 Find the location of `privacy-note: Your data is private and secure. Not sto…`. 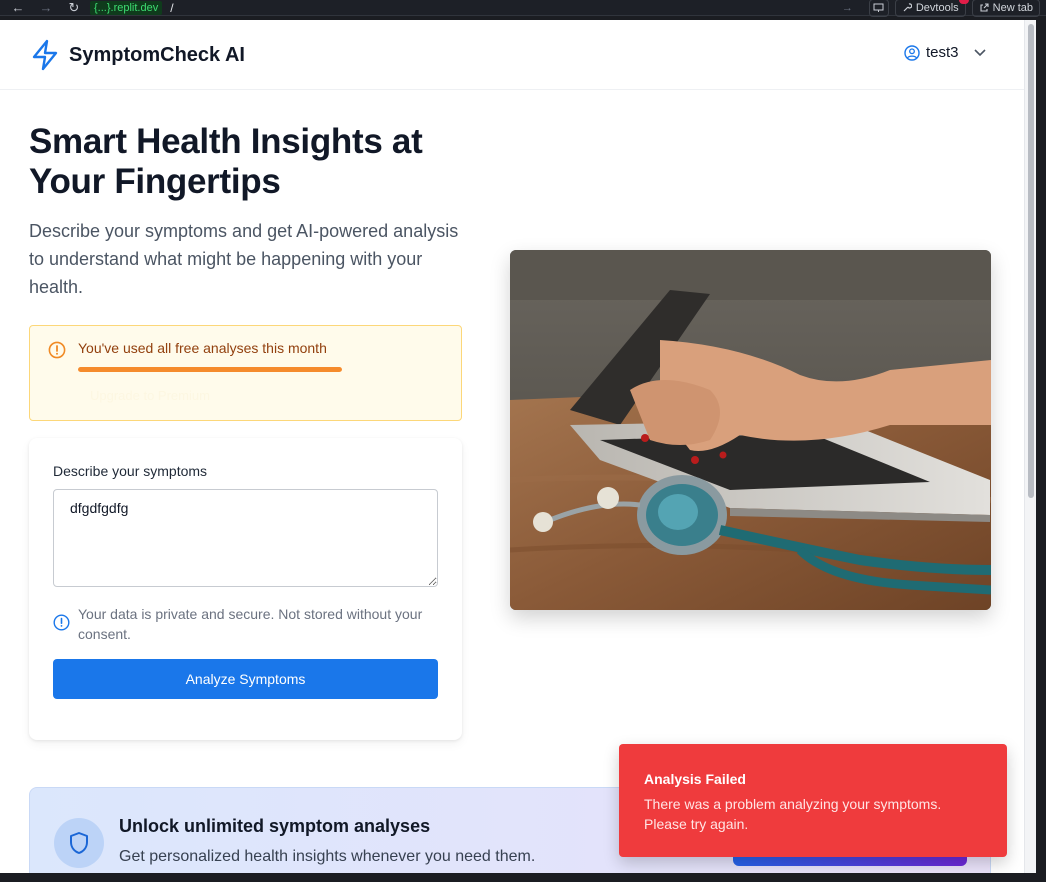

privacy-note: Your data is private and secure. Not sto… is located at coordinates (250, 624).